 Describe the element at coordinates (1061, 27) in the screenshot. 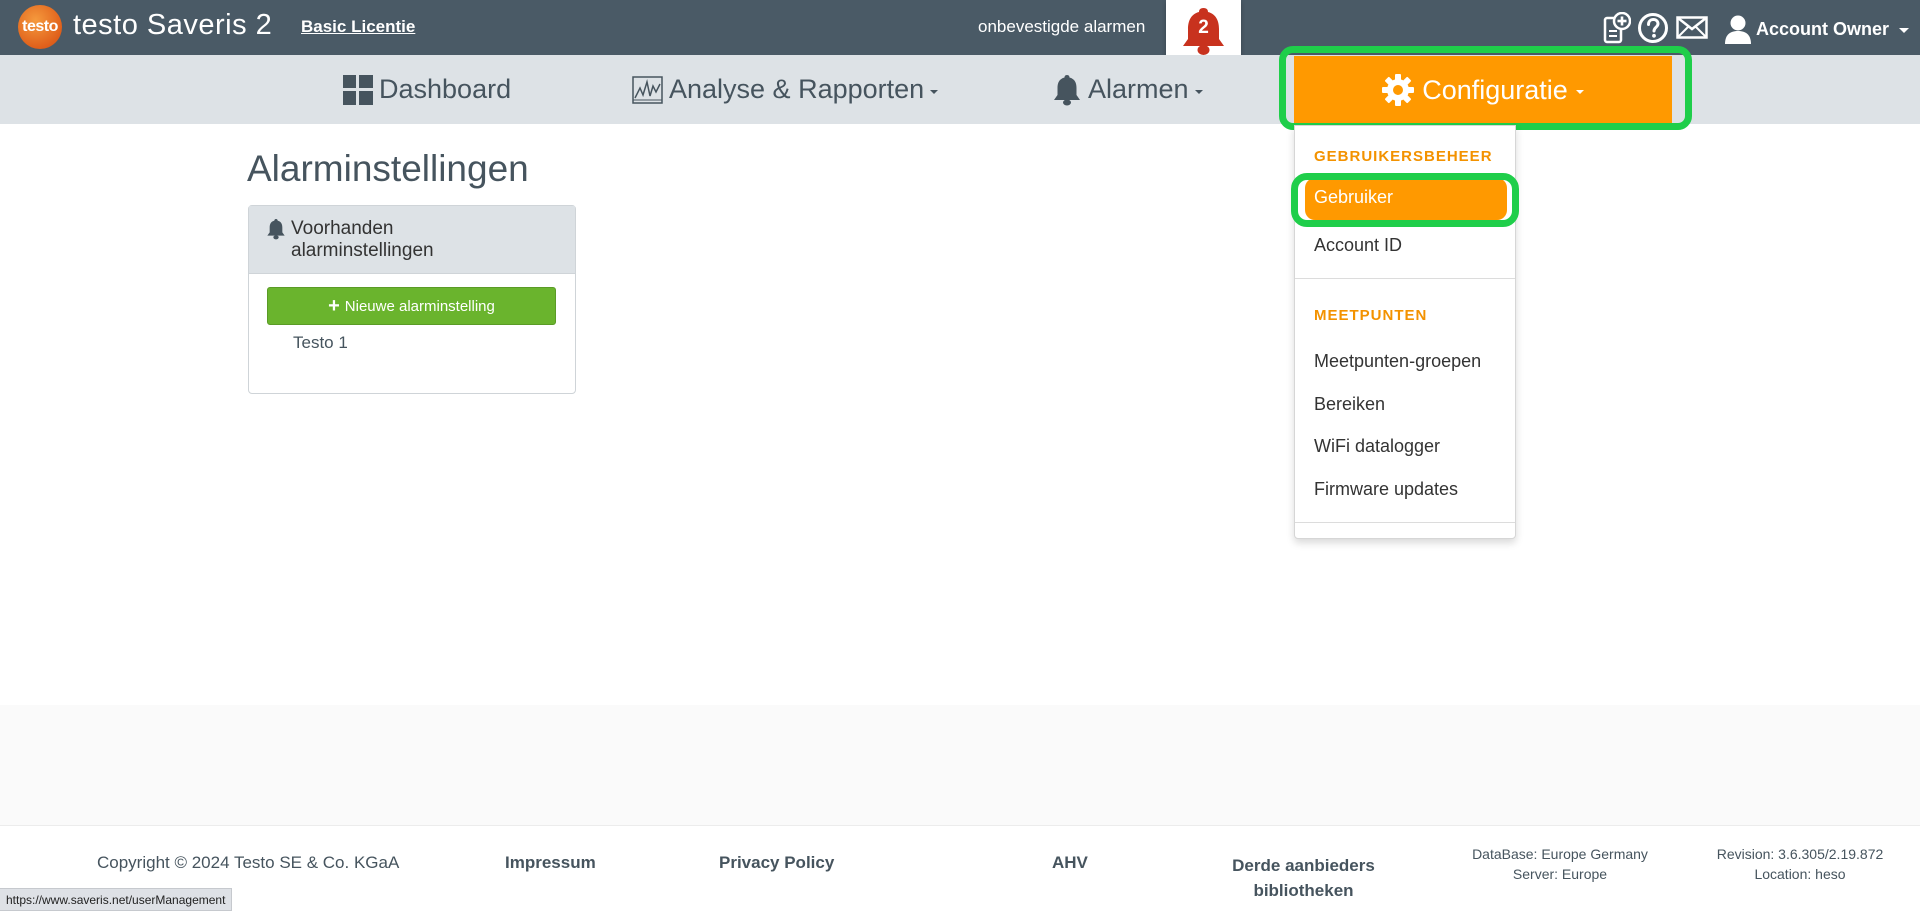

I see `unacknowledged-alarms-label: onbevestigde alarmen` at that location.